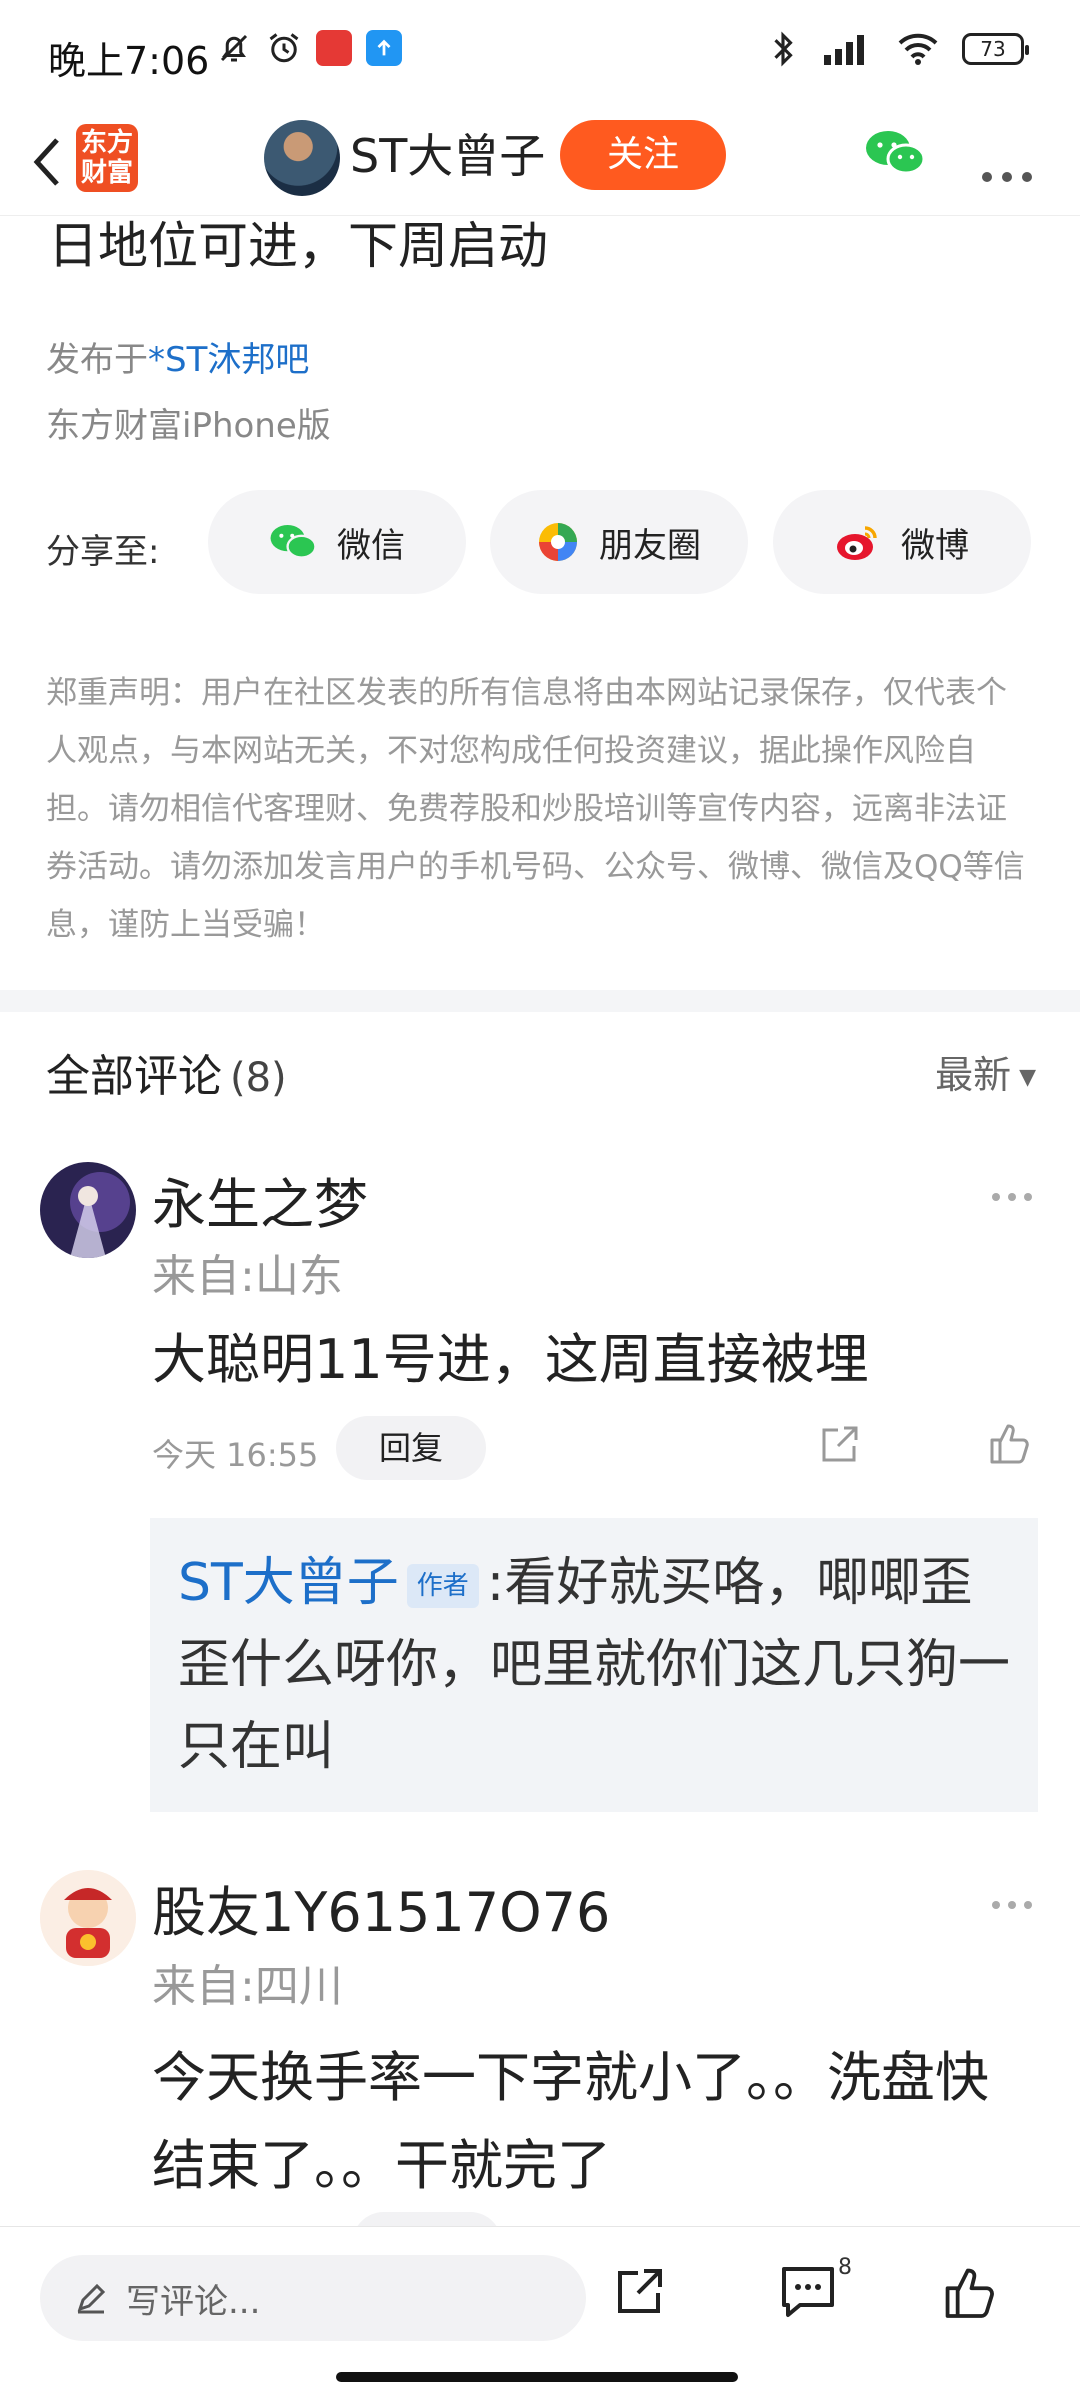  Describe the element at coordinates (447, 156) in the screenshot. I see `author-name: ST大曾子` at that location.